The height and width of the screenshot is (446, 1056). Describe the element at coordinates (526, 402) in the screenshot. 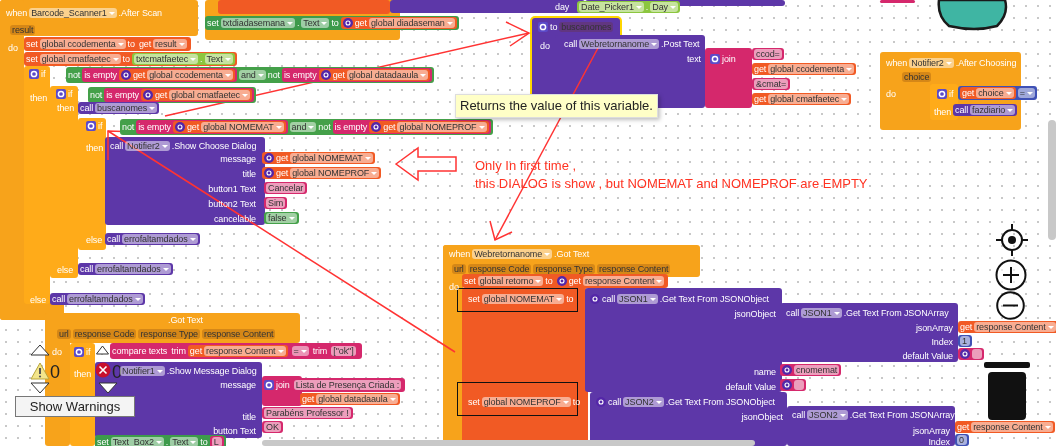

I see `dropdown-field: global NOMEPROF` at that location.